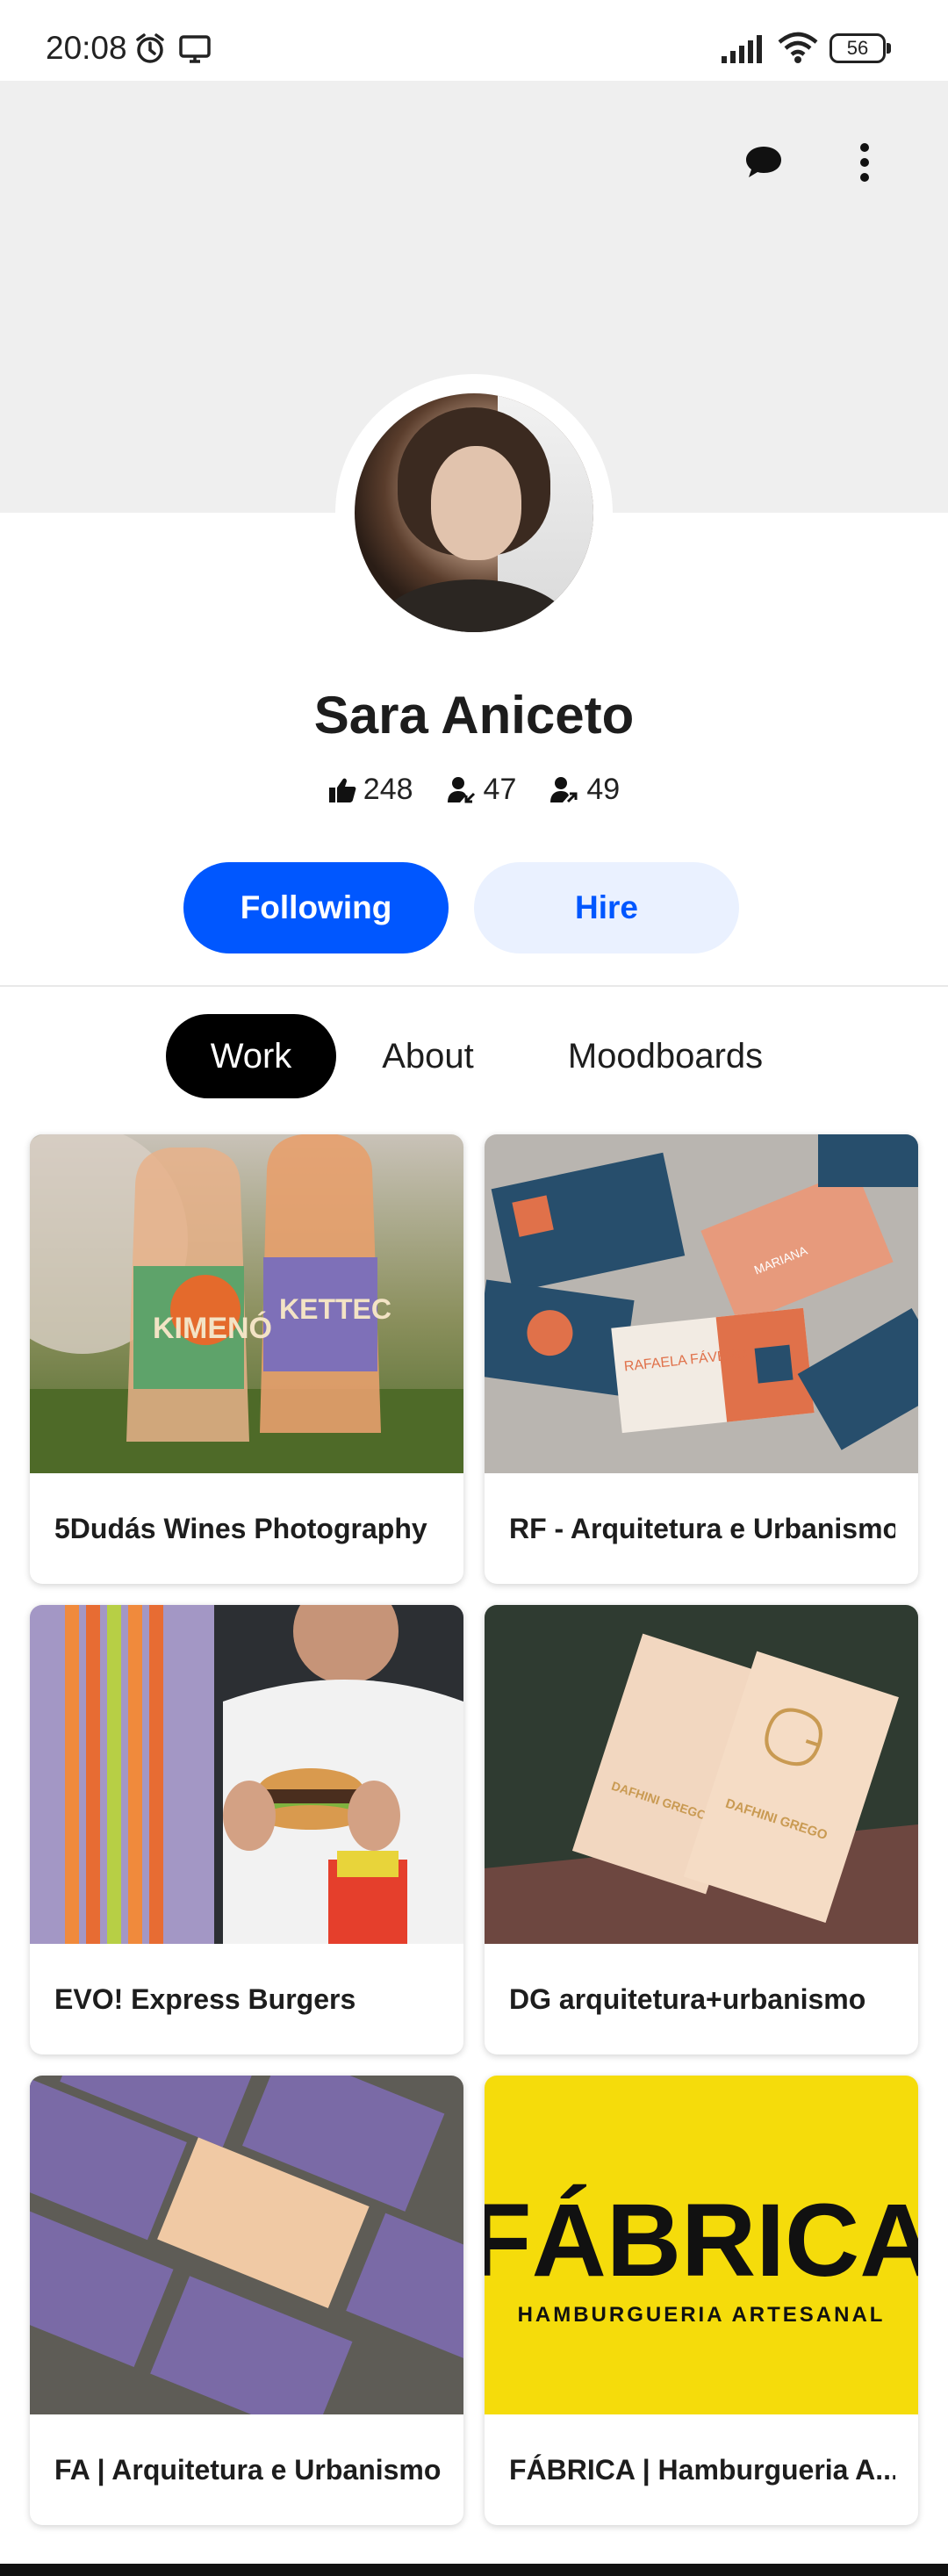 Image resolution: width=948 pixels, height=2576 pixels. Describe the element at coordinates (342, 790) in the screenshot. I see `thumbs-up-icon` at that location.